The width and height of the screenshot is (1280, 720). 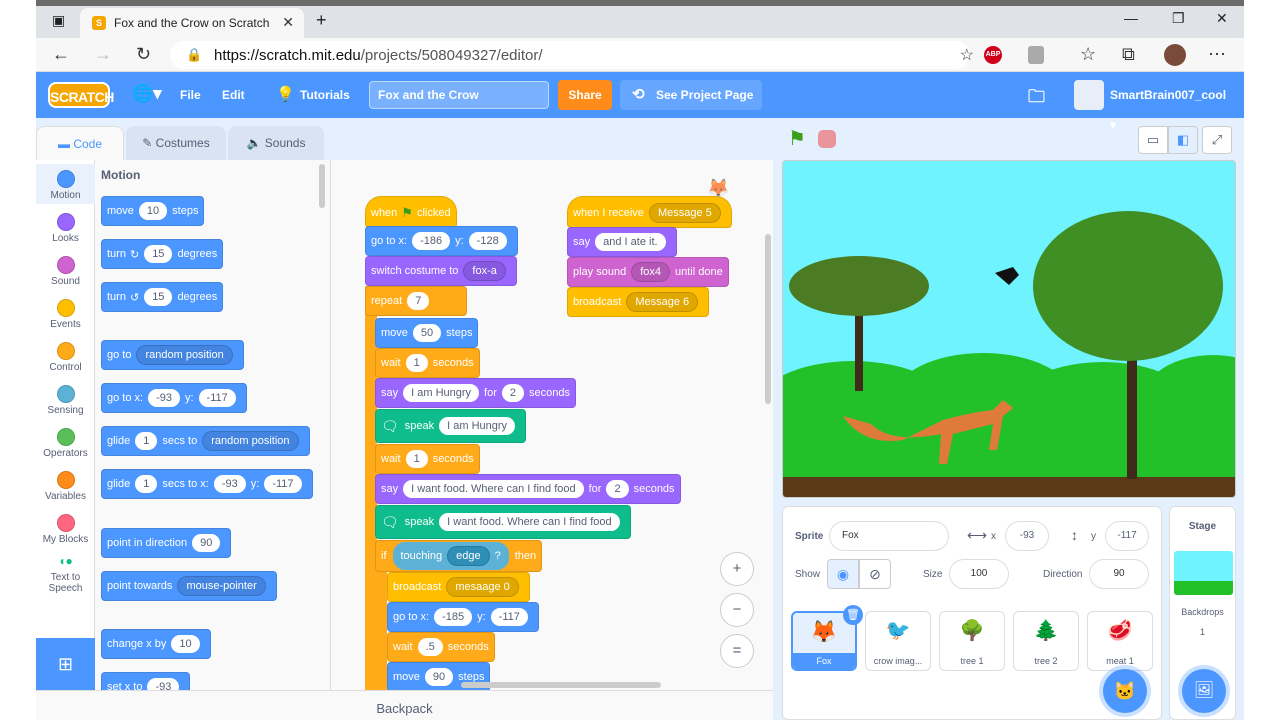 I want to click on delete-sprite-icon: 🗑, so click(x=853, y=615).